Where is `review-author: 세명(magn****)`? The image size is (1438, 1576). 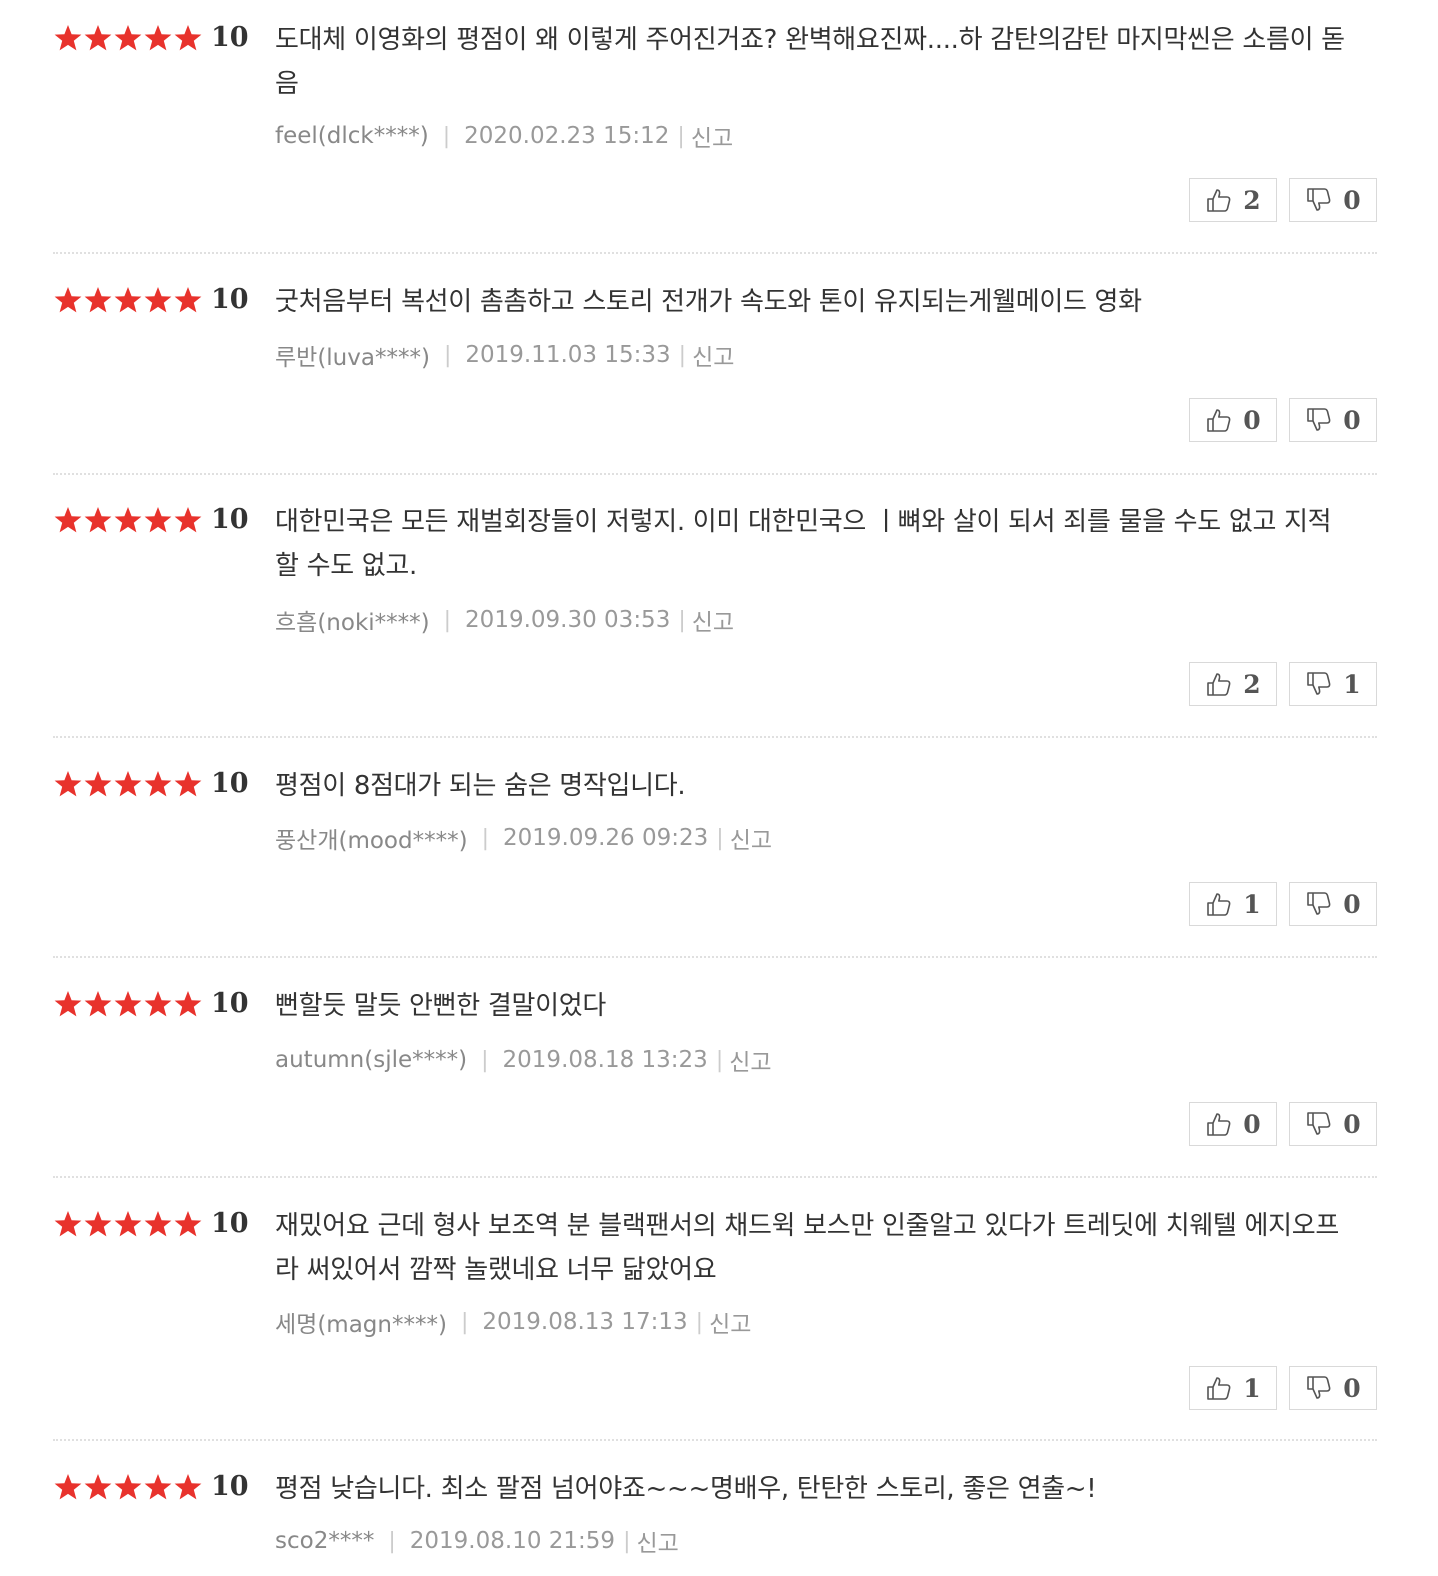 review-author: 세명(magn****) is located at coordinates (361, 1325).